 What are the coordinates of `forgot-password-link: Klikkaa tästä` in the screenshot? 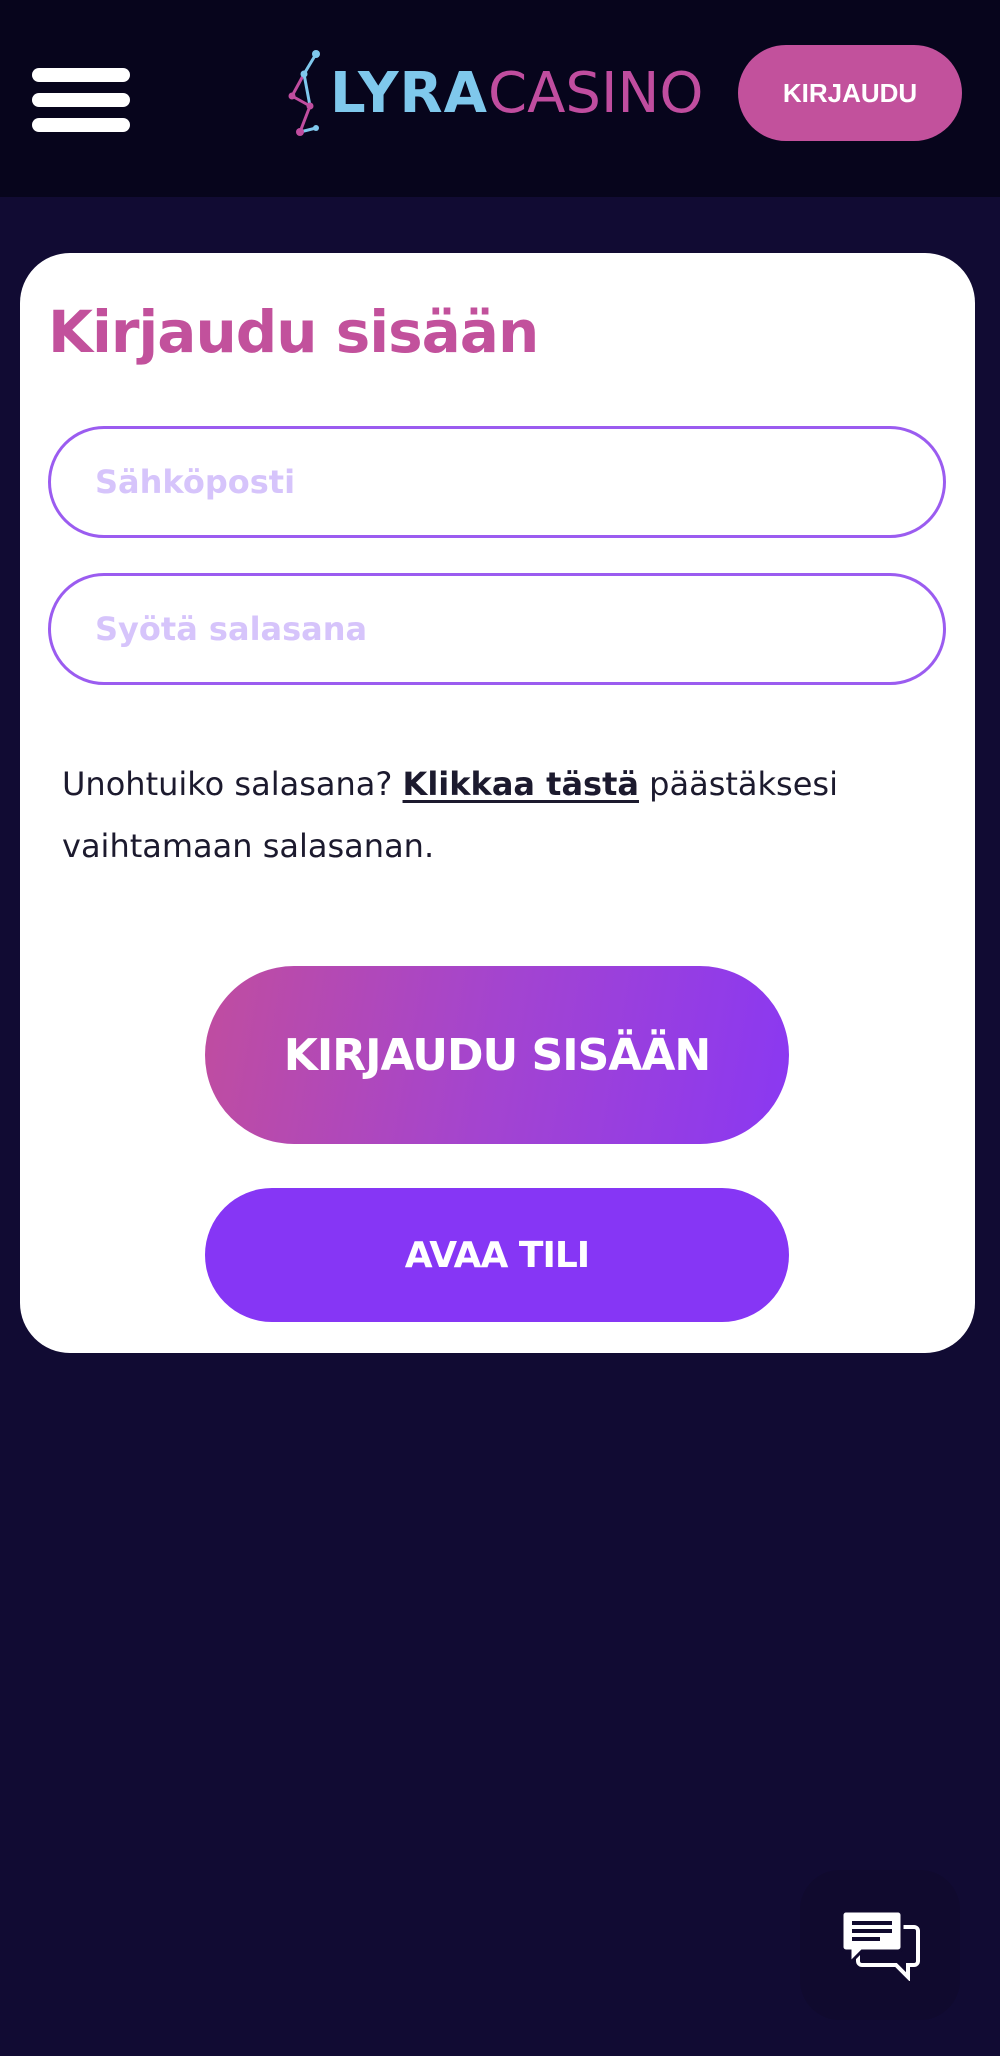 It's located at (521, 784).